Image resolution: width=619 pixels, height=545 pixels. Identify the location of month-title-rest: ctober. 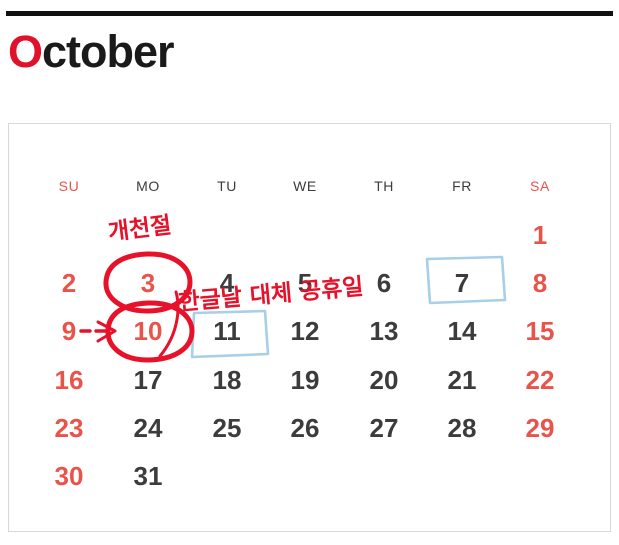
(108, 51).